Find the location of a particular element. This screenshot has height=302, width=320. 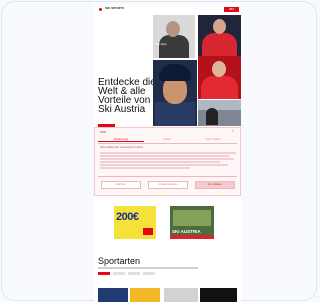

section-subtitle-line is located at coordinates (148, 268).